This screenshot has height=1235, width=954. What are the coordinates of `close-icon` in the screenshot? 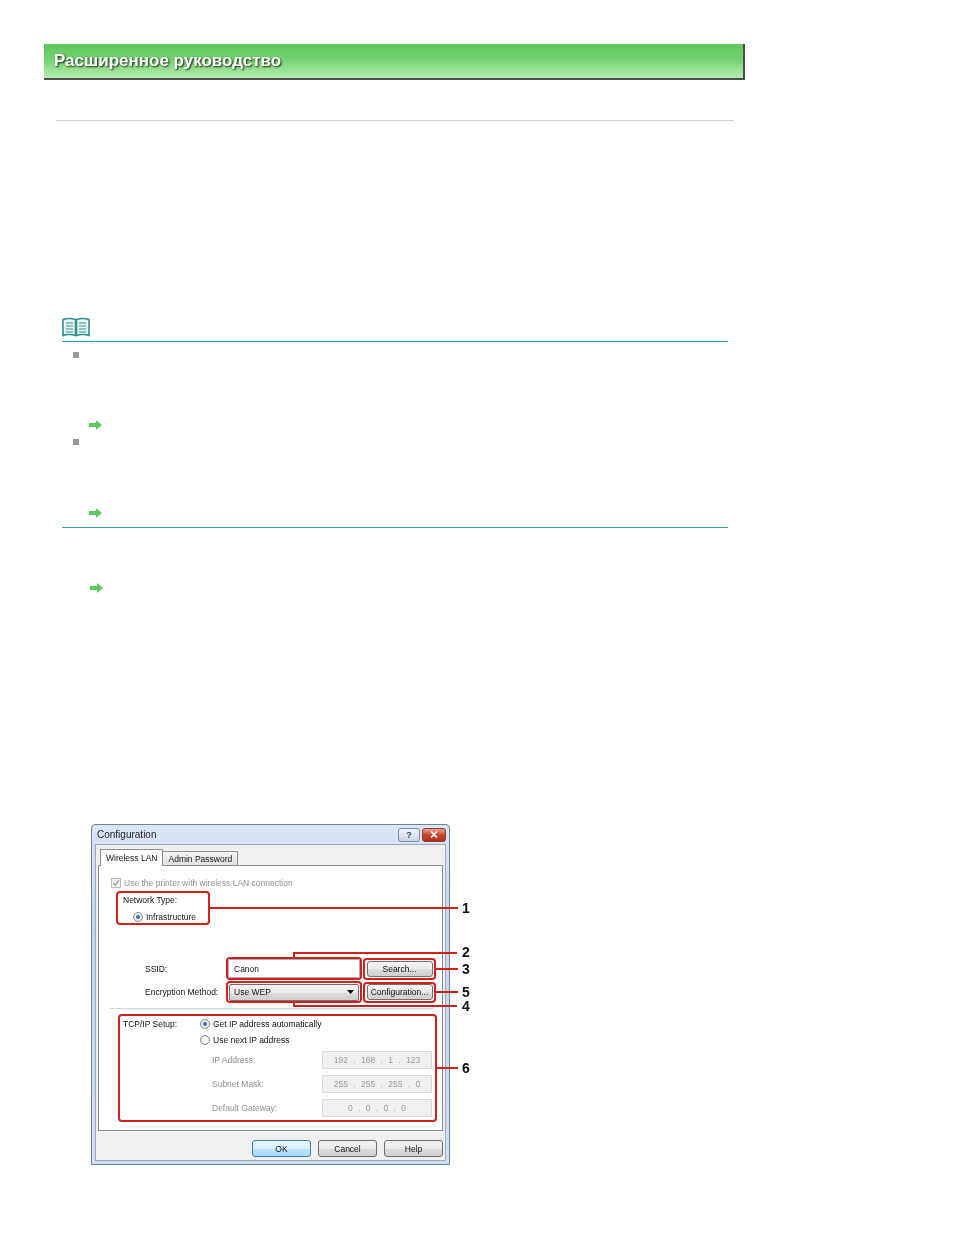 It's located at (434, 834).